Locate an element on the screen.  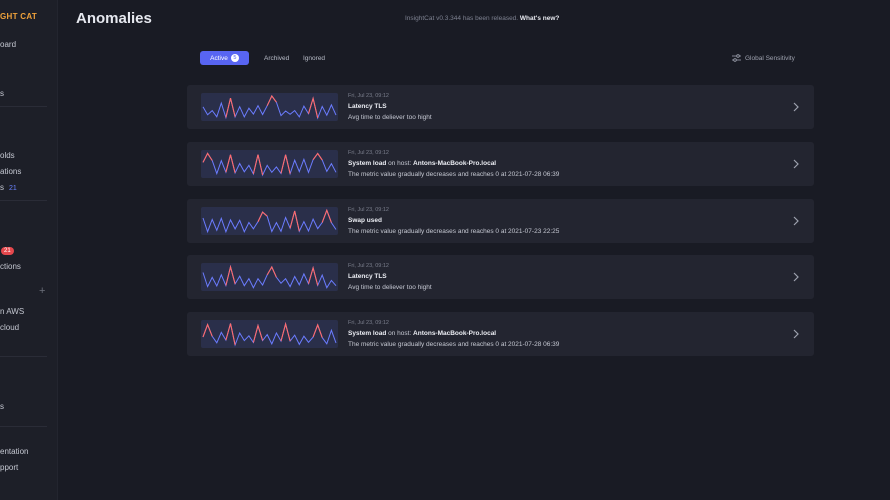
anomaly-count: 21 is located at coordinates (13, 188).